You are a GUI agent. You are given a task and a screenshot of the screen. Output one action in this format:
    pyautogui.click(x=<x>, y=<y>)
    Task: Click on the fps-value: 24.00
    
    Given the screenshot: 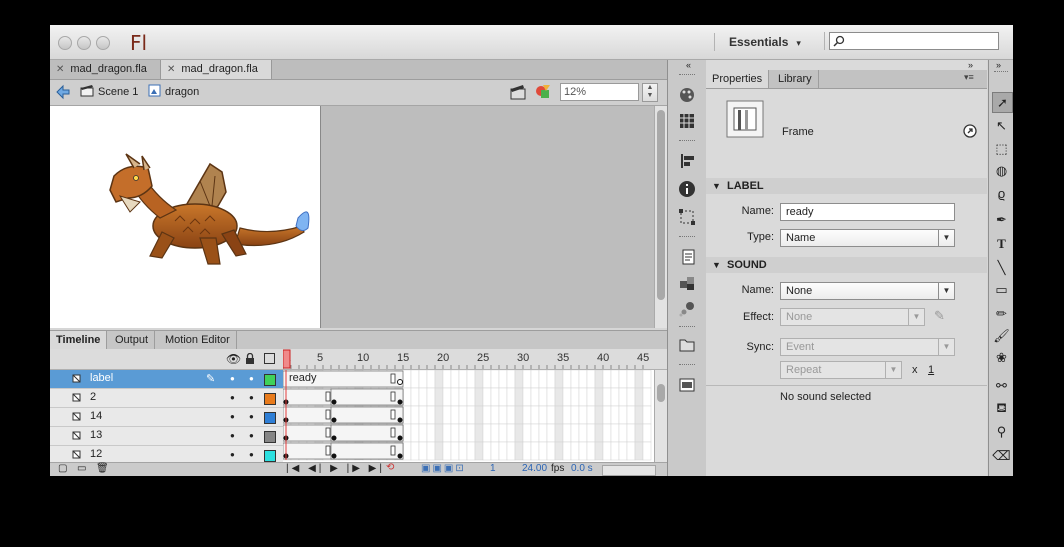 What is the action you would take?
    pyautogui.click(x=534, y=468)
    